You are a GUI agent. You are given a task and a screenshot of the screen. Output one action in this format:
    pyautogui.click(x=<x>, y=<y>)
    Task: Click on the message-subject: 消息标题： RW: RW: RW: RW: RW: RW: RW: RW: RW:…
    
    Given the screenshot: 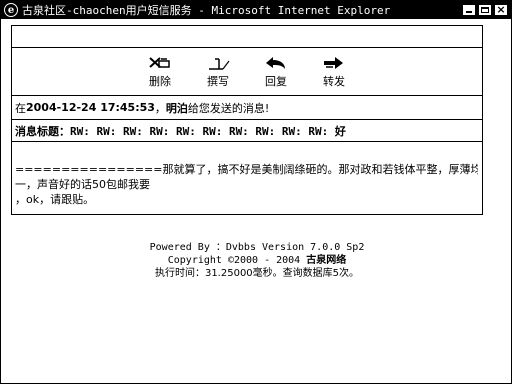 What is the action you would take?
    pyautogui.click(x=247, y=130)
    